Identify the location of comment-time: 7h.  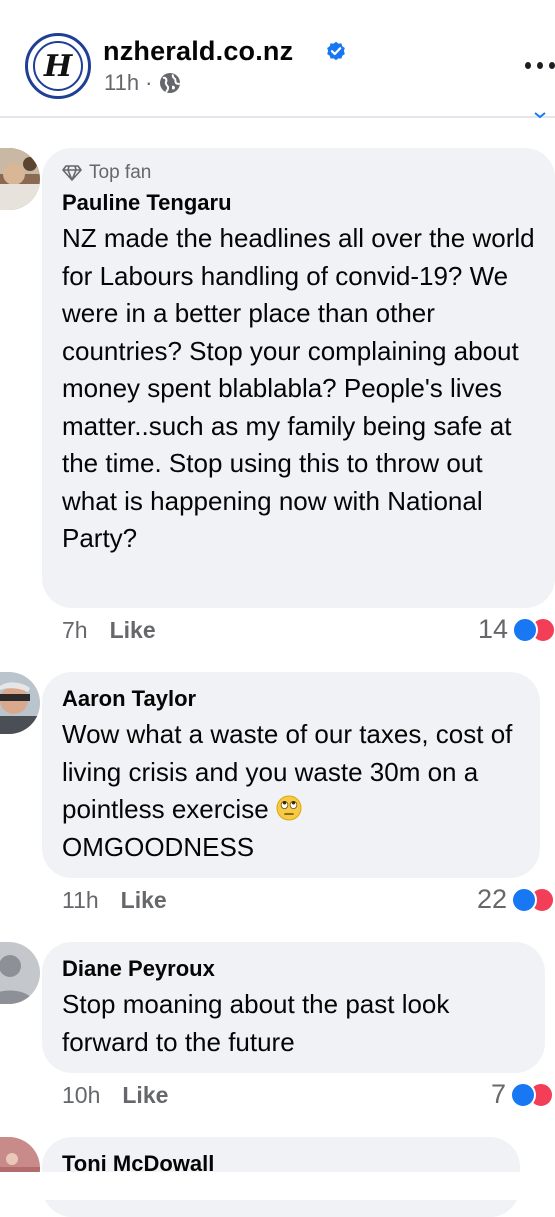
(75, 630).